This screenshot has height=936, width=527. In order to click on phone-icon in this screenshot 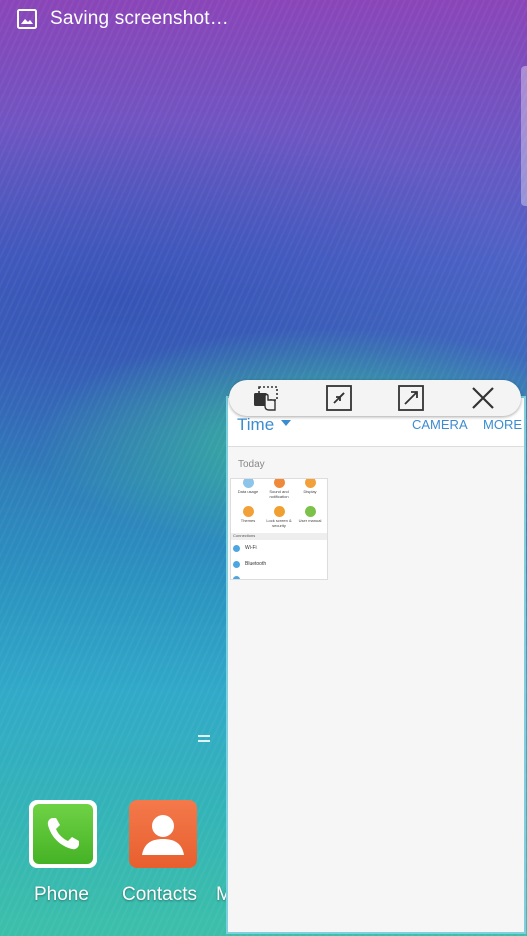, I will do `click(63, 834)`.